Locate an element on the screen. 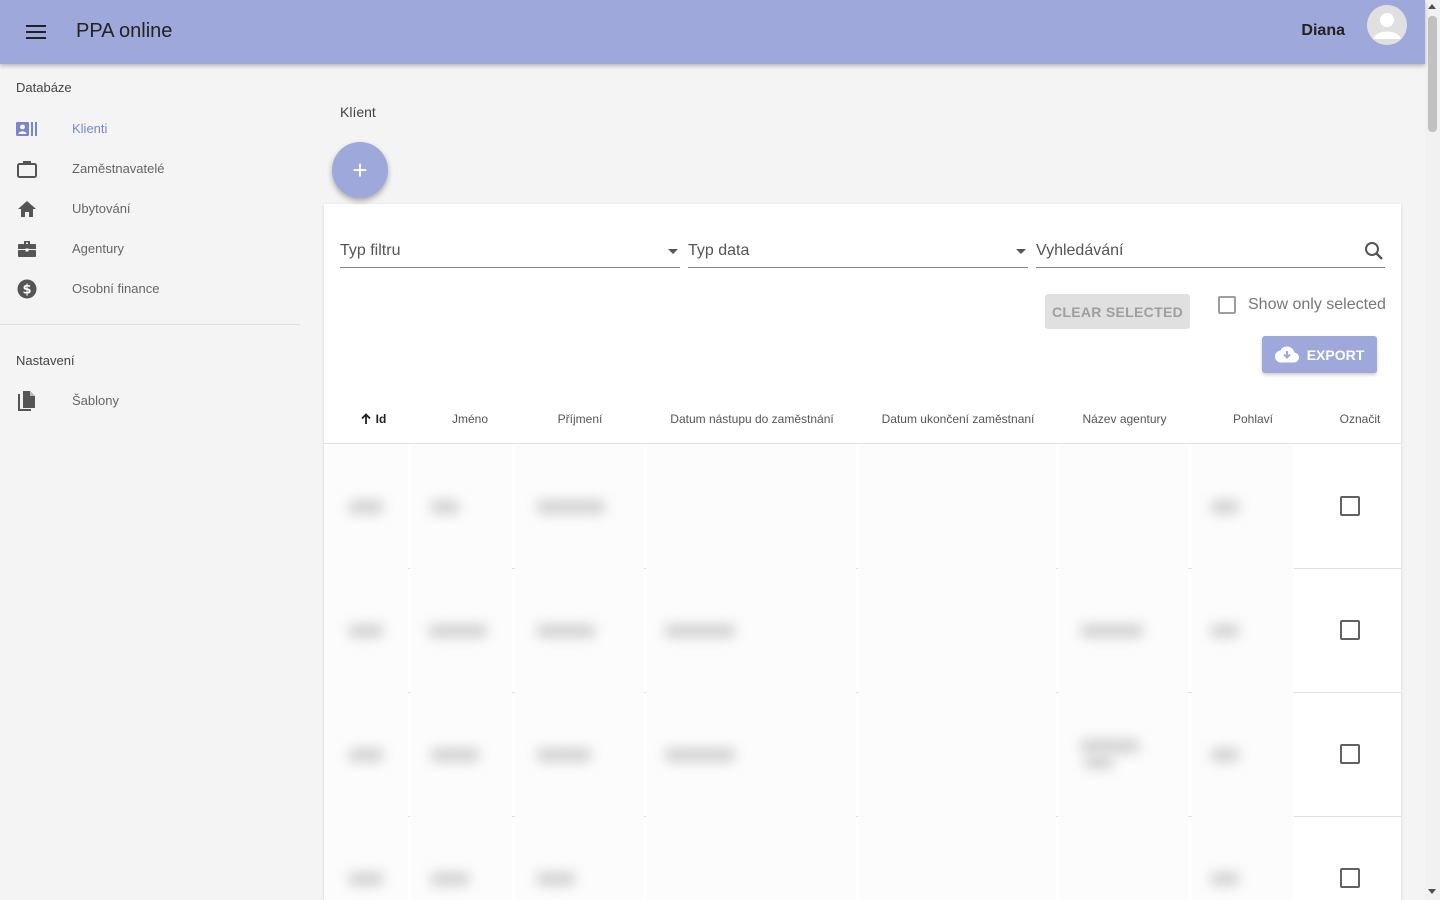 The height and width of the screenshot is (900, 1440). show-only-selected-toggle: Show only selected is located at coordinates (1302, 305).